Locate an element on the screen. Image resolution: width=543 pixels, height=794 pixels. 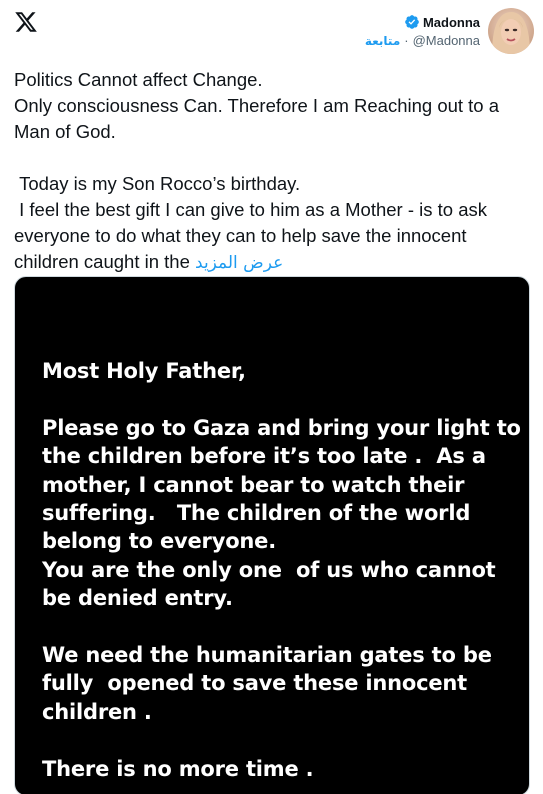
avatar is located at coordinates (511, 31).